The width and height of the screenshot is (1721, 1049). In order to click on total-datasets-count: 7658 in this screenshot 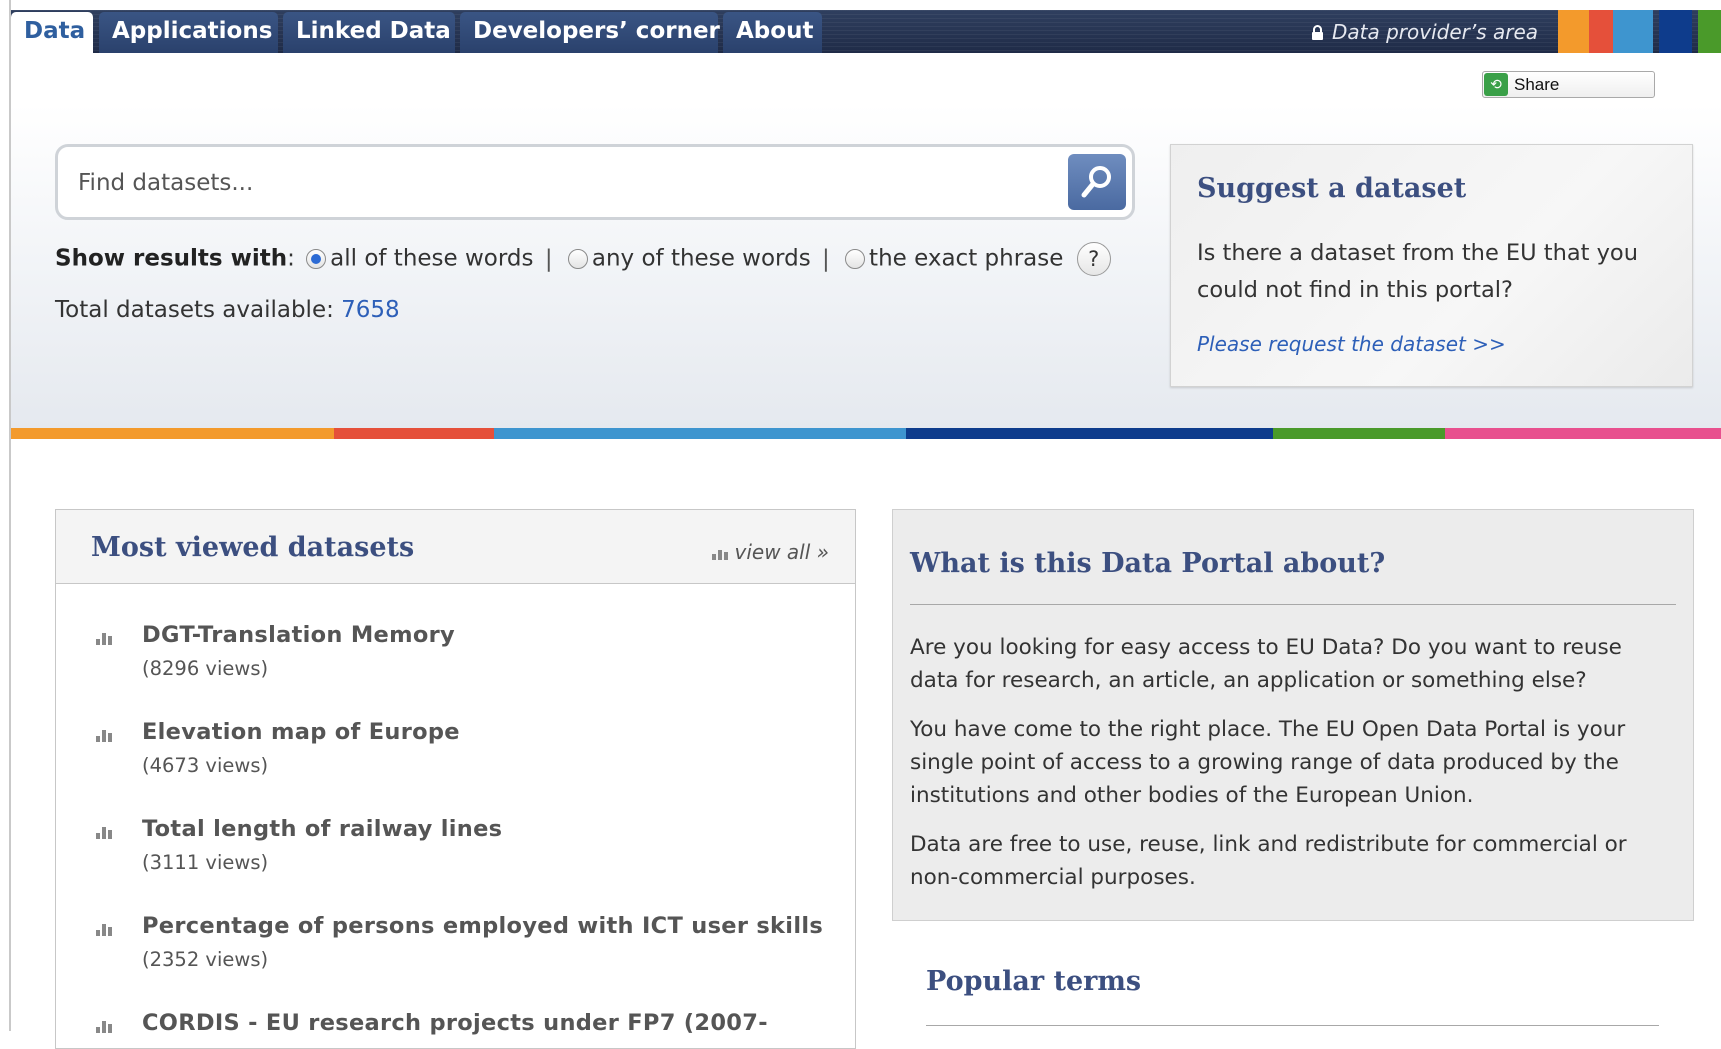, I will do `click(370, 310)`.